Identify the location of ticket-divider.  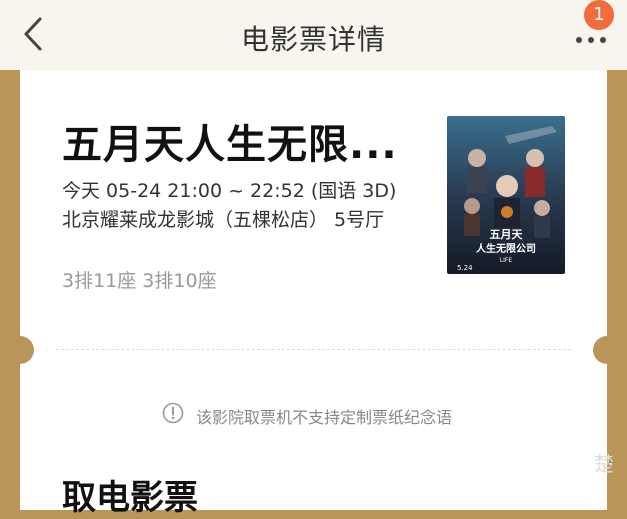
(313, 349).